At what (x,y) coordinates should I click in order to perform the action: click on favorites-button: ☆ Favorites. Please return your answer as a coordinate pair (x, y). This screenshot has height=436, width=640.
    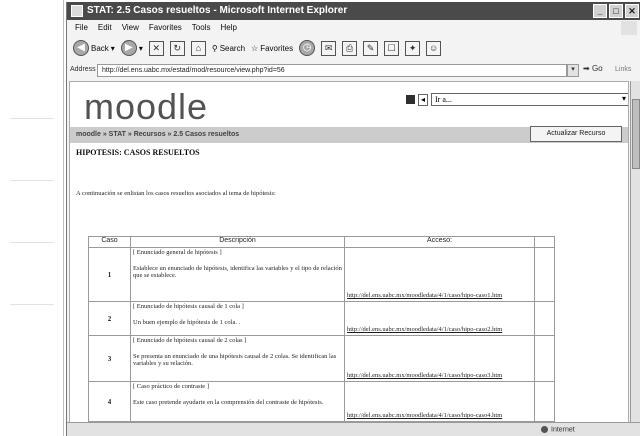
    Looking at the image, I should click on (272, 48).